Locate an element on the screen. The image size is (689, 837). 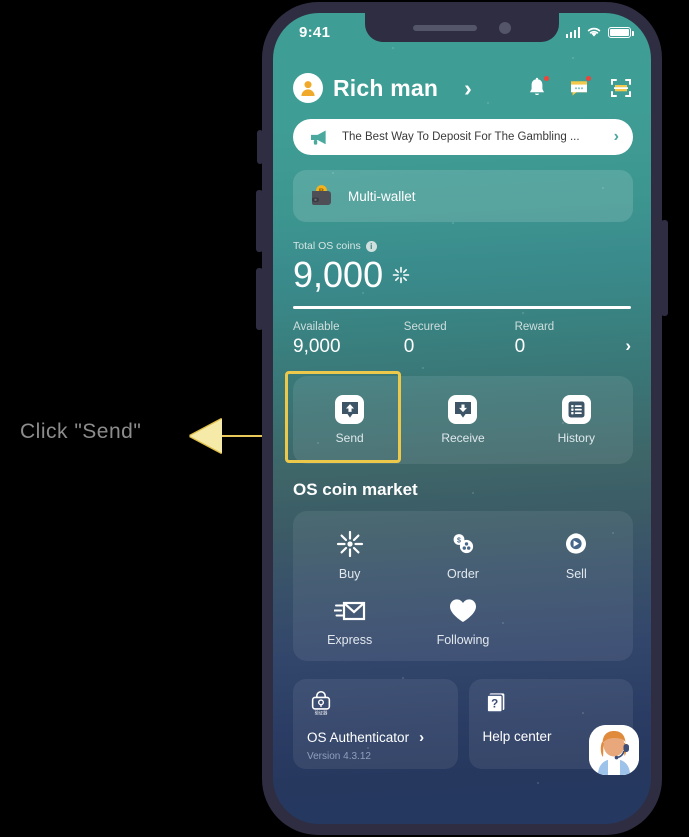
market-item-following: Following is located at coordinates (462, 622).